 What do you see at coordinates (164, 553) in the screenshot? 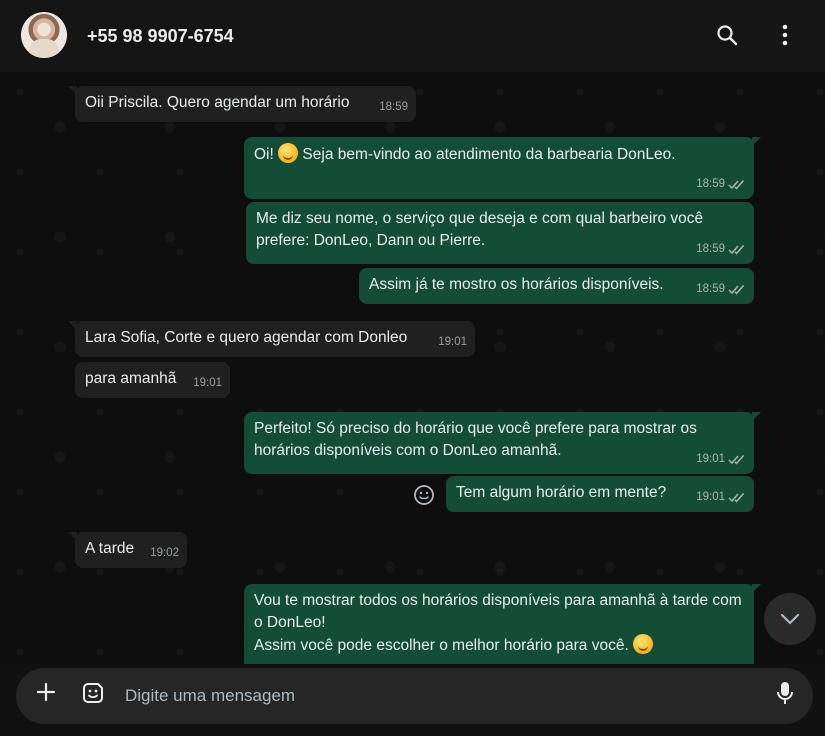
I see `message-time: 19:02` at bounding box center [164, 553].